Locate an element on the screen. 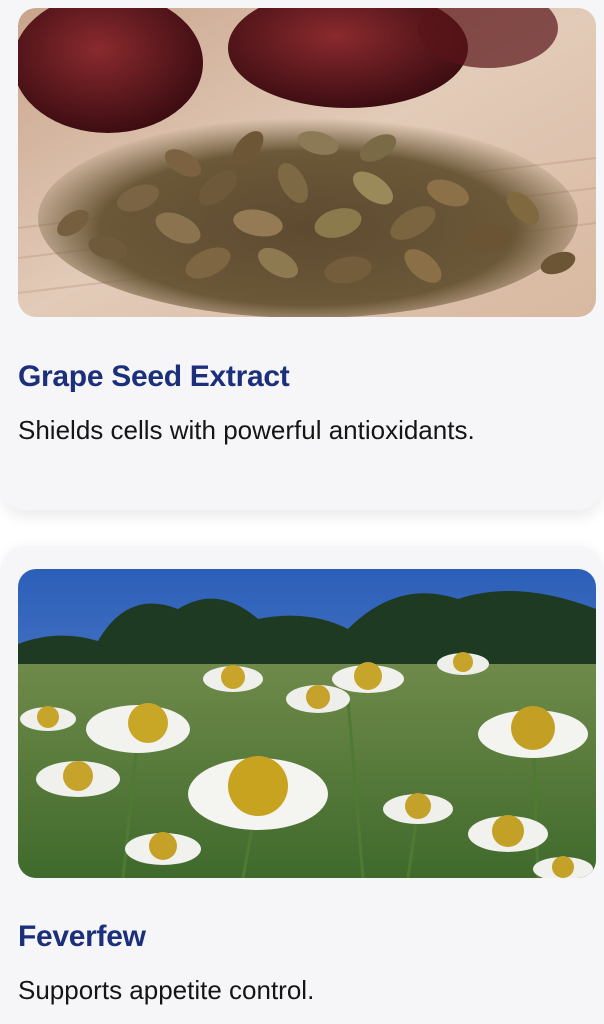  ingredient-title: Grape Seed Extract is located at coordinates (154, 376).